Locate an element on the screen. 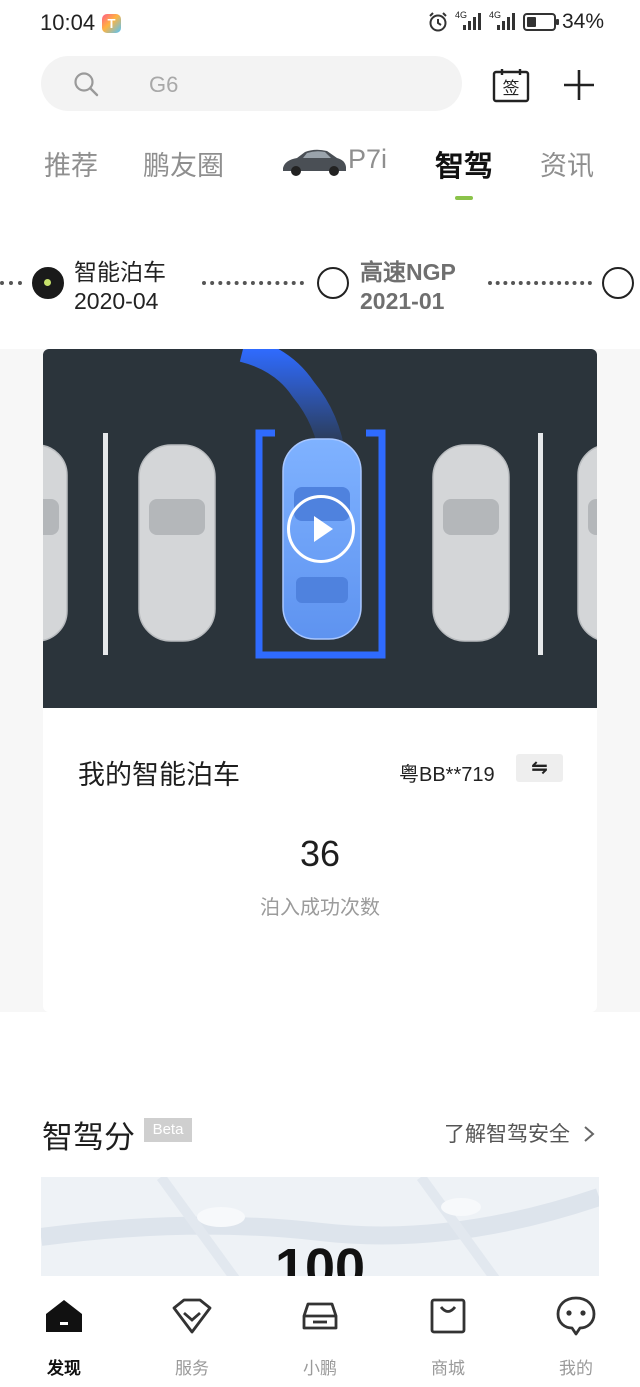 The width and height of the screenshot is (640, 1387). bottom-navigation: 发现 服务 小鹏 商城 我的 is located at coordinates (320, 1331).